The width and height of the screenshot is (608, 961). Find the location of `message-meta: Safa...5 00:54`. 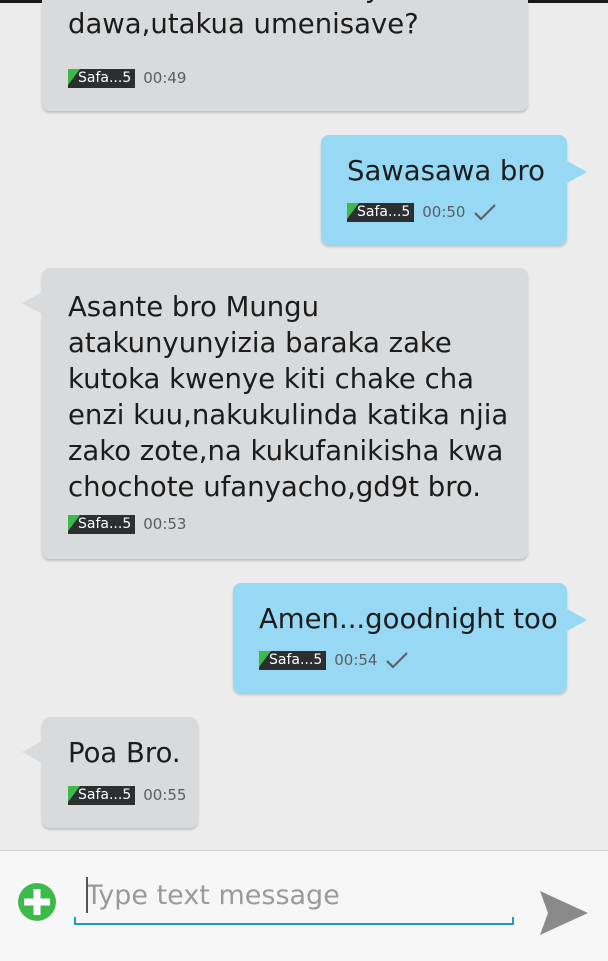

message-meta: Safa...5 00:54 is located at coordinates (334, 660).